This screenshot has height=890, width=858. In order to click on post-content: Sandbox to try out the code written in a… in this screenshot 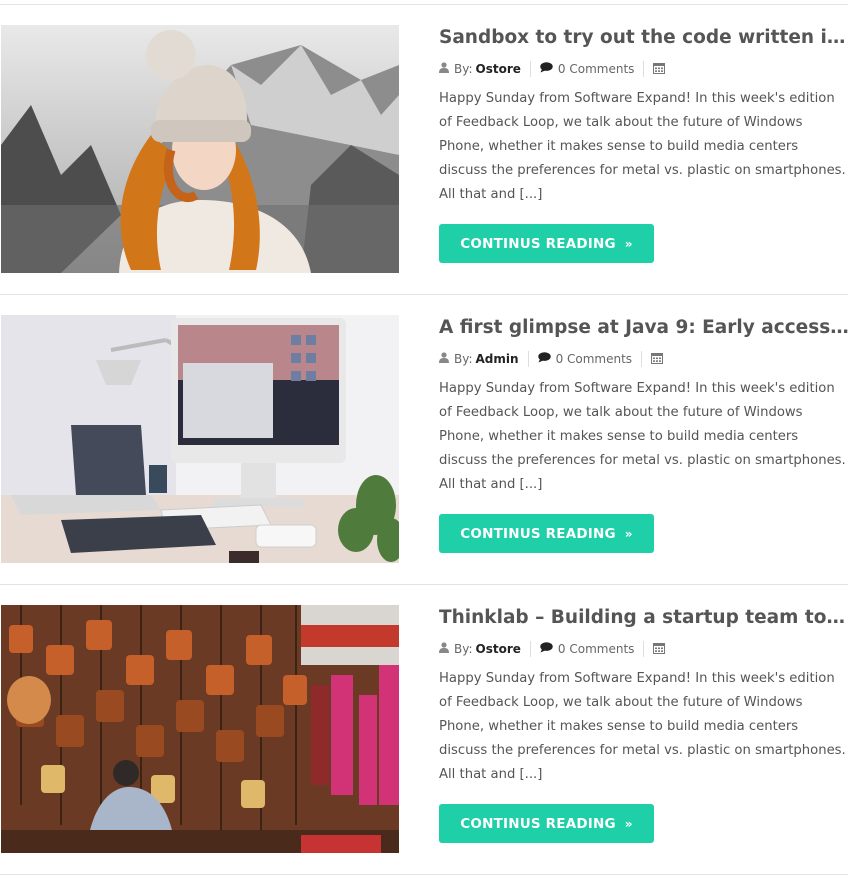, I will do `click(645, 144)`.